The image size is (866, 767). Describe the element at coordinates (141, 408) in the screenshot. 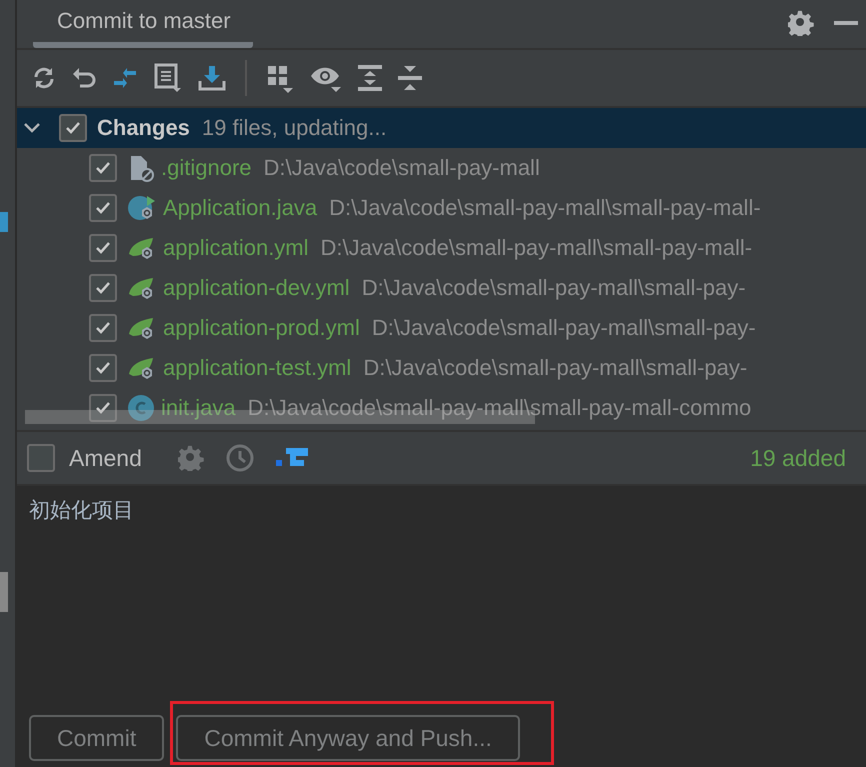

I see `class-file-icon` at that location.